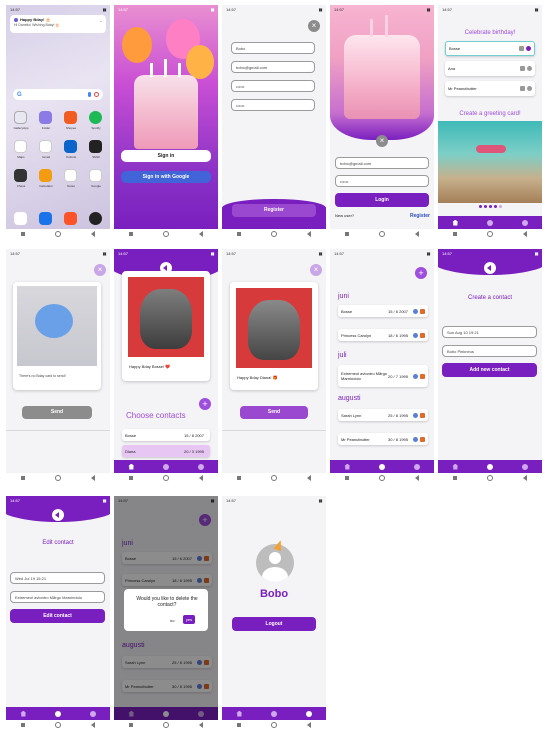 The width and height of the screenshot is (552, 731). What do you see at coordinates (45, 146) in the screenshot?
I see `gmail-app-icon` at bounding box center [45, 146].